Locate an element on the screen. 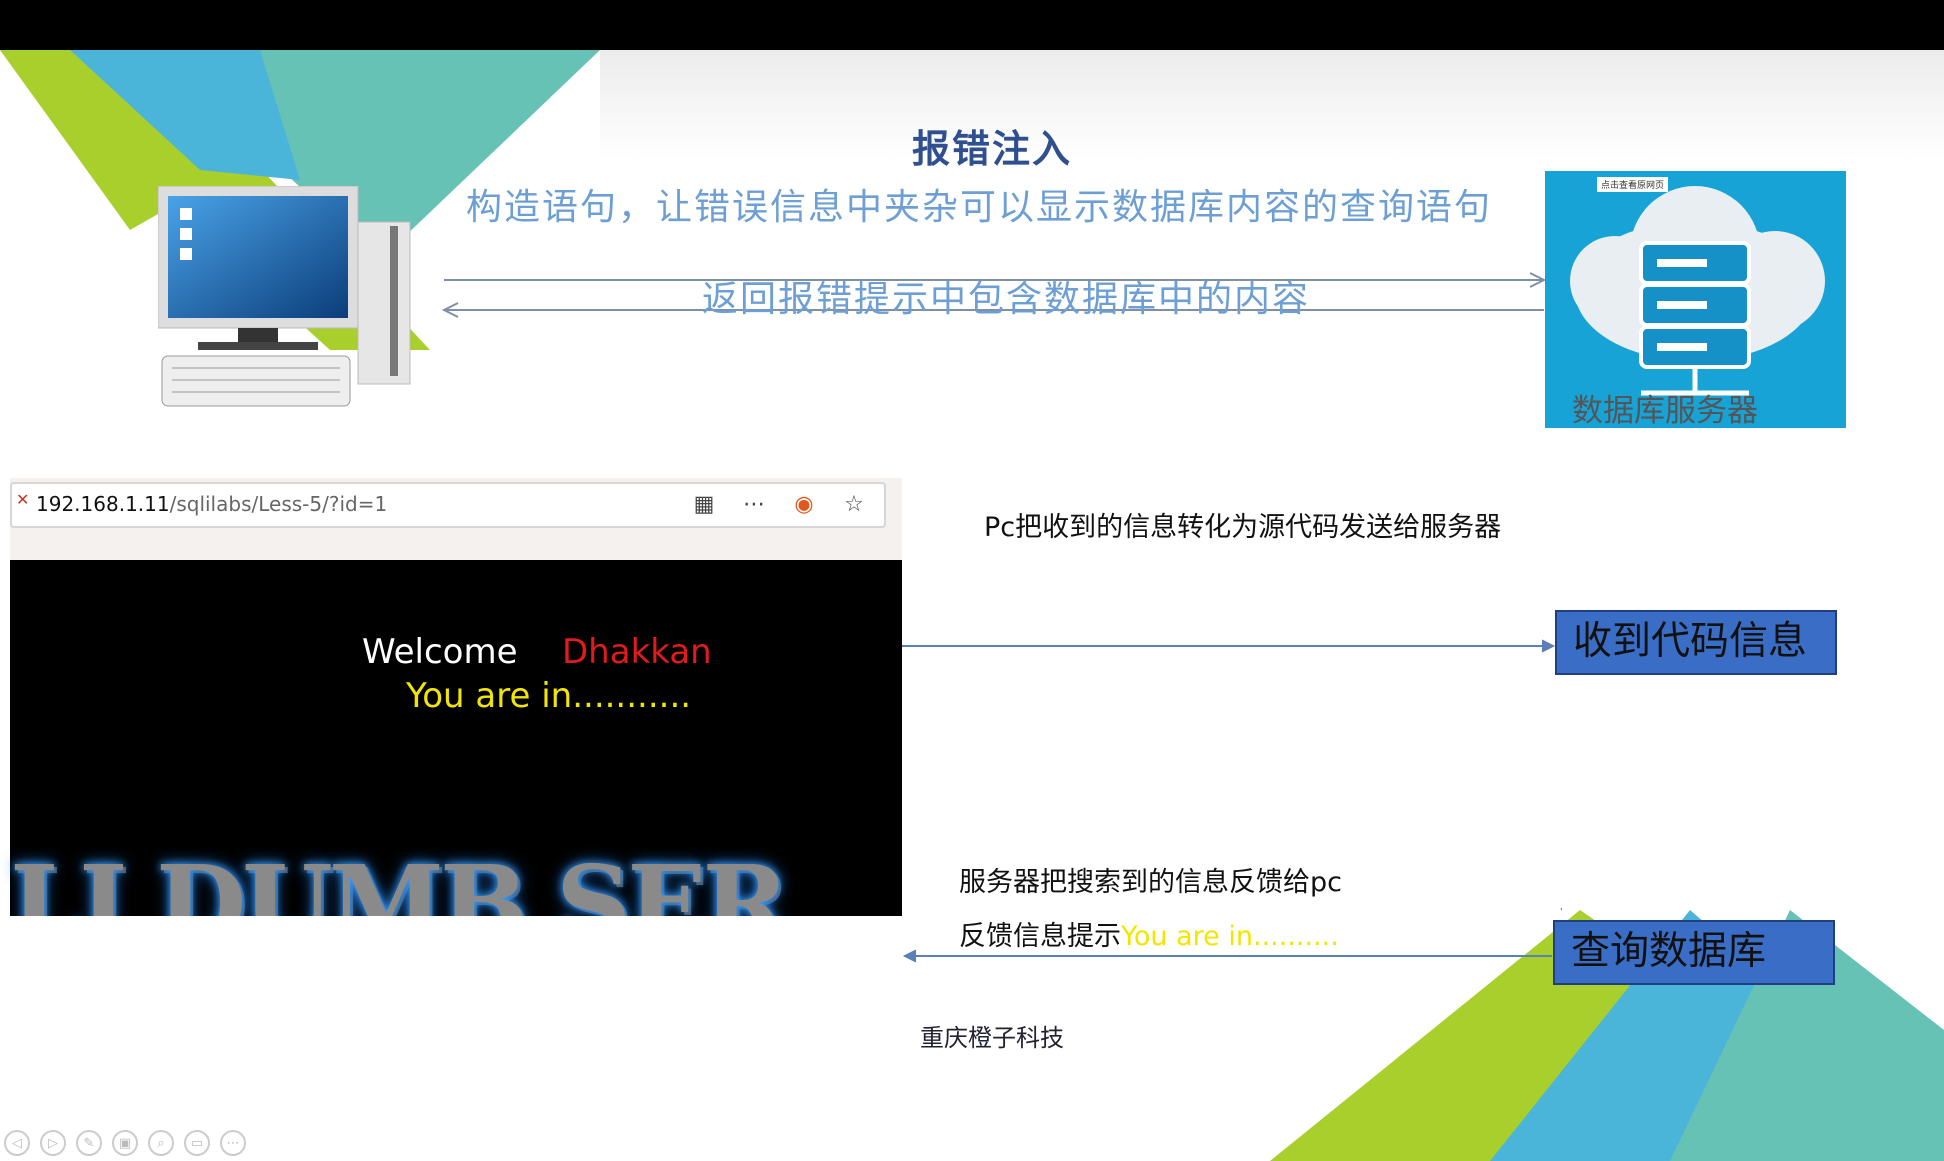 This screenshot has width=1944, height=1161. url-text: 192.168.1.11/sqlilabs/Less-5/?id=1 is located at coordinates (211, 504).